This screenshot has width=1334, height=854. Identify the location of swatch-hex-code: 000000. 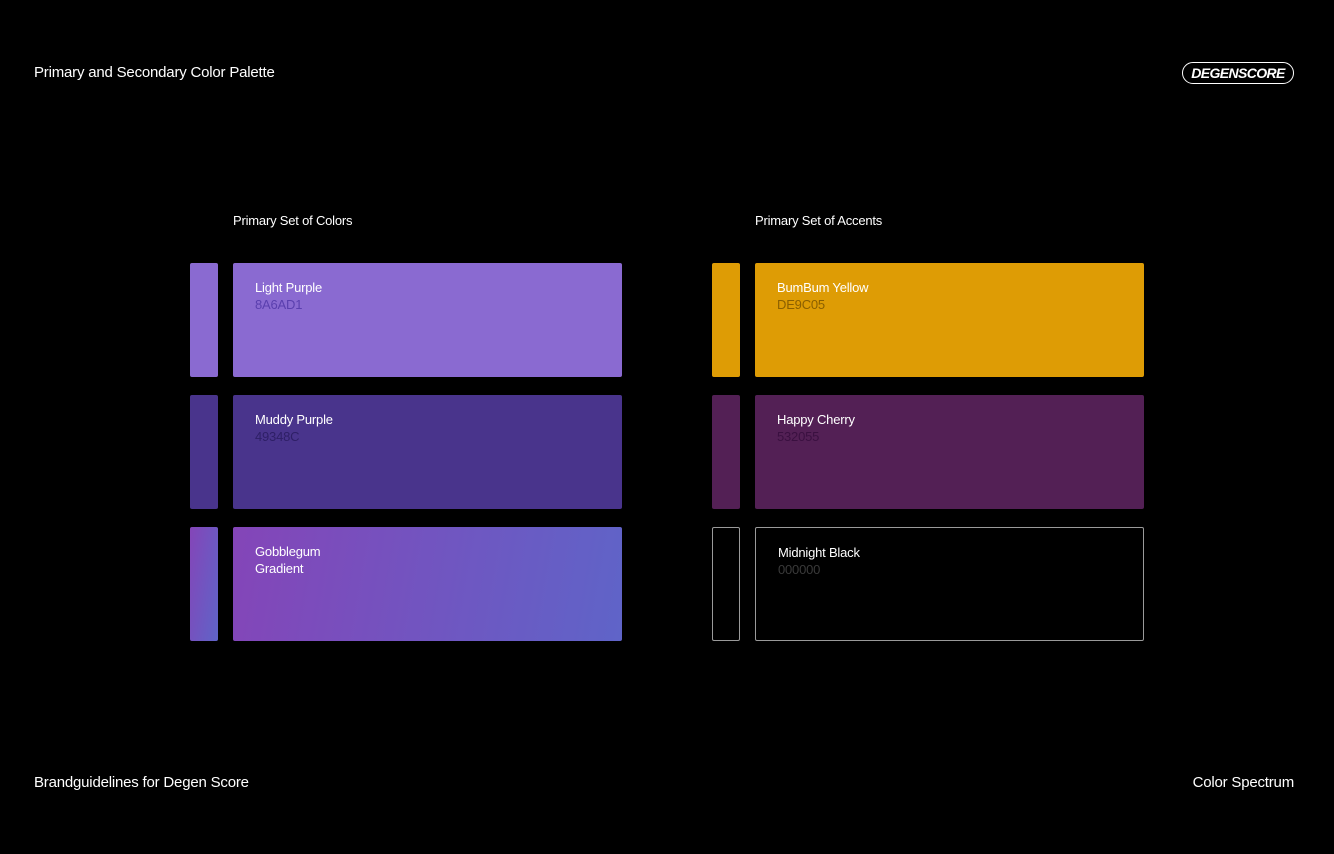
(799, 569).